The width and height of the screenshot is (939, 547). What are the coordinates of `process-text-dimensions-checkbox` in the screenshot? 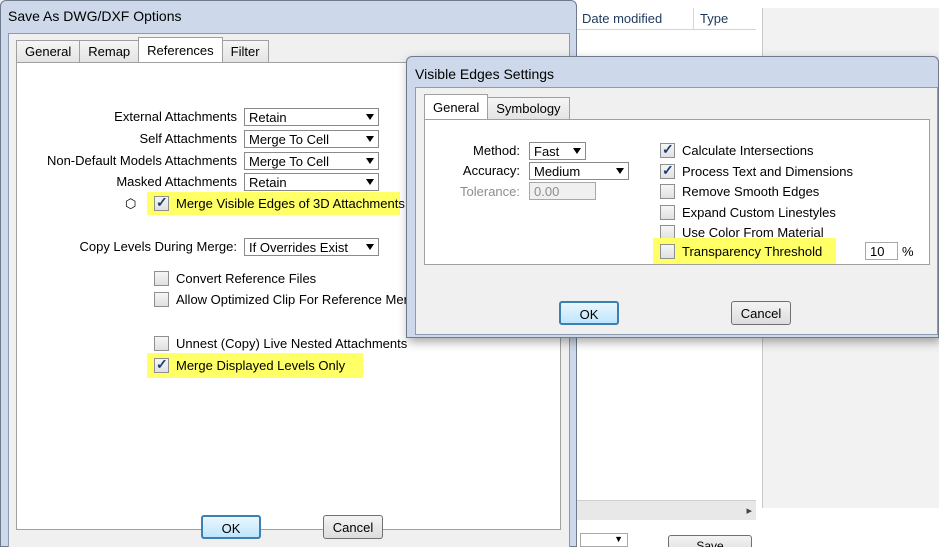 It's located at (667, 170).